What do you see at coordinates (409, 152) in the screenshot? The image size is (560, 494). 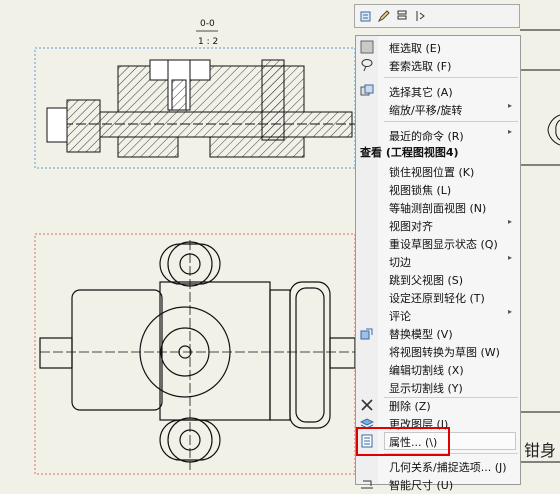 I see `menu-section-header: 查看 (工程图视图4)` at bounding box center [409, 152].